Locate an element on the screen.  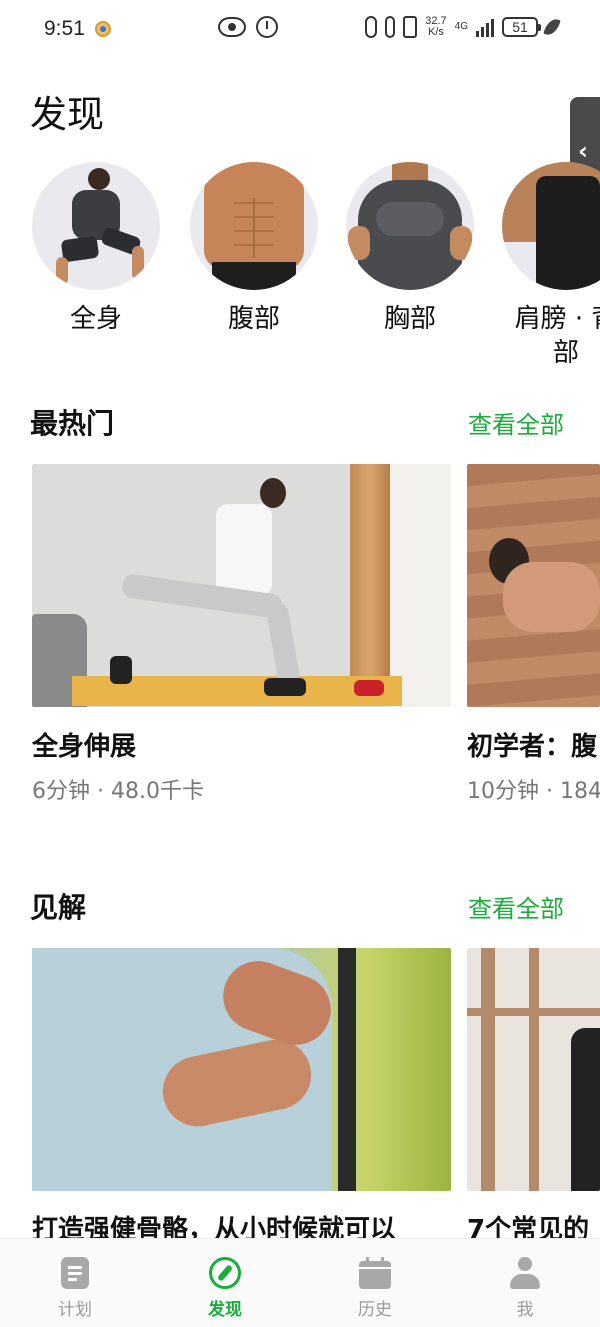
nav-discover: 发现 is located at coordinates (225, 1288).